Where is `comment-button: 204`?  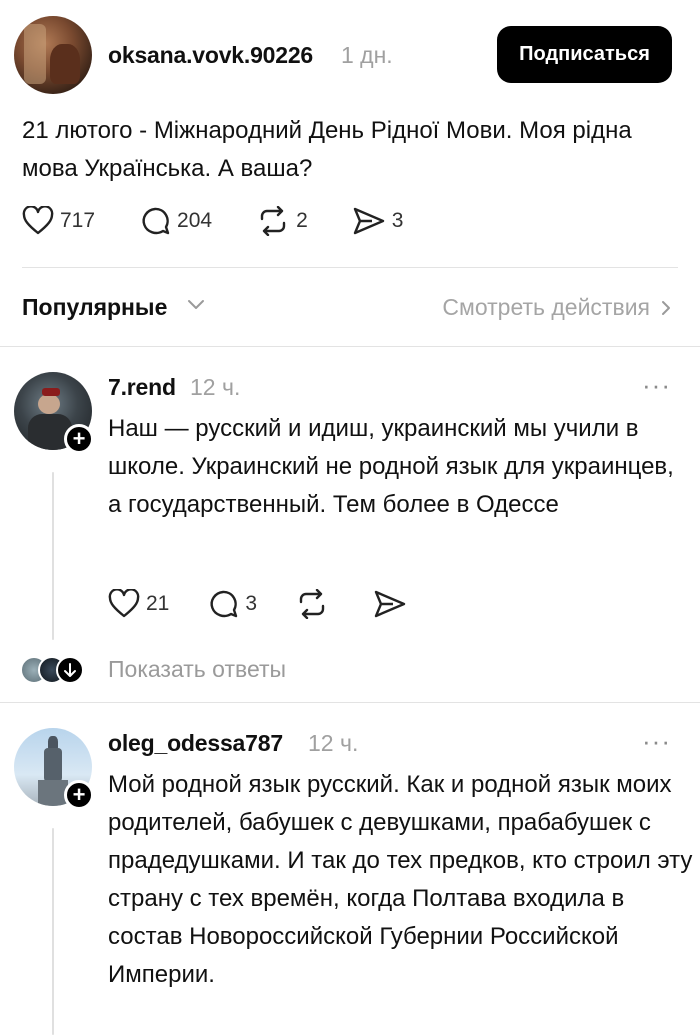
comment-button: 204 is located at coordinates (175, 221).